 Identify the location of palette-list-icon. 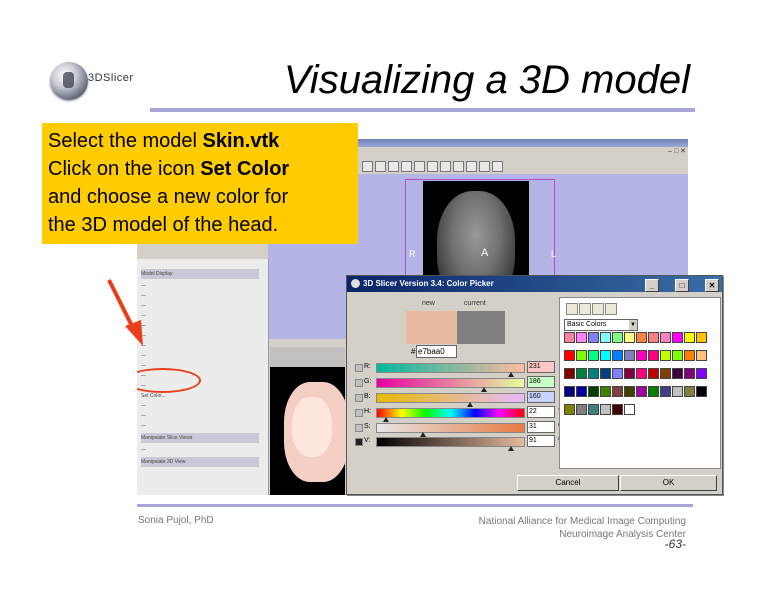
(585, 309).